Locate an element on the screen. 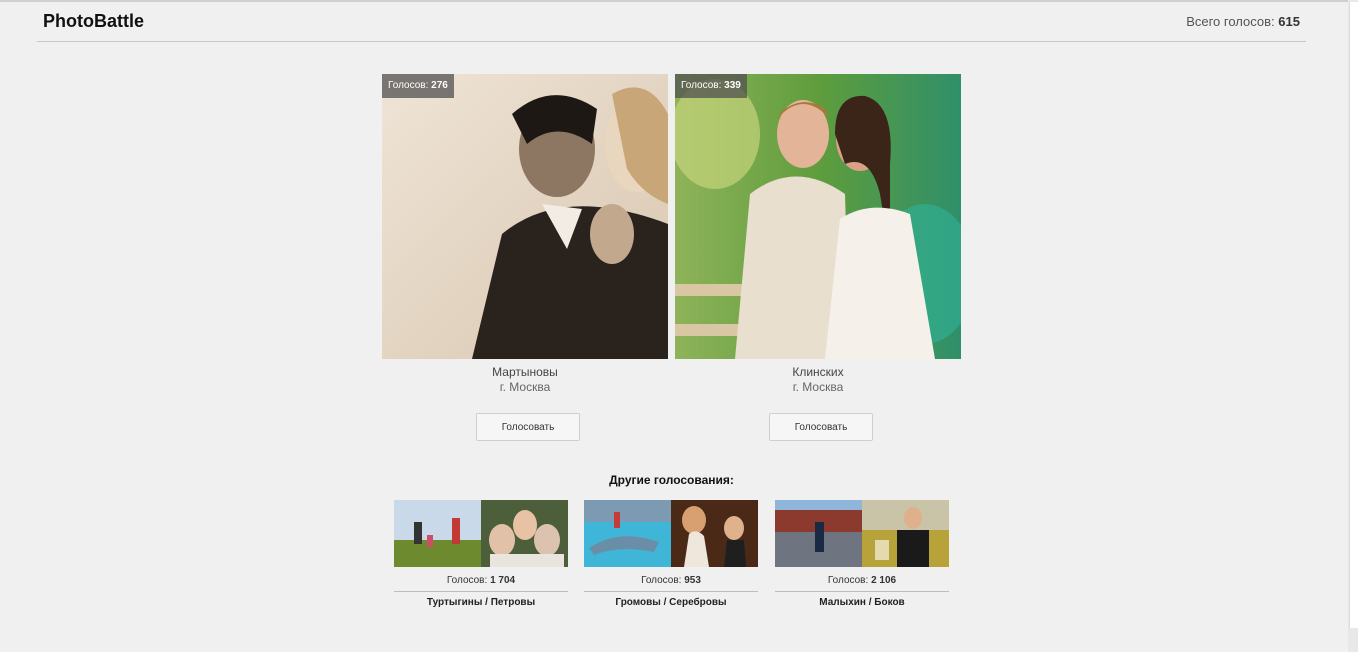 The image size is (1358, 652). photo-right: Голосов: 339 is located at coordinates (818, 216).